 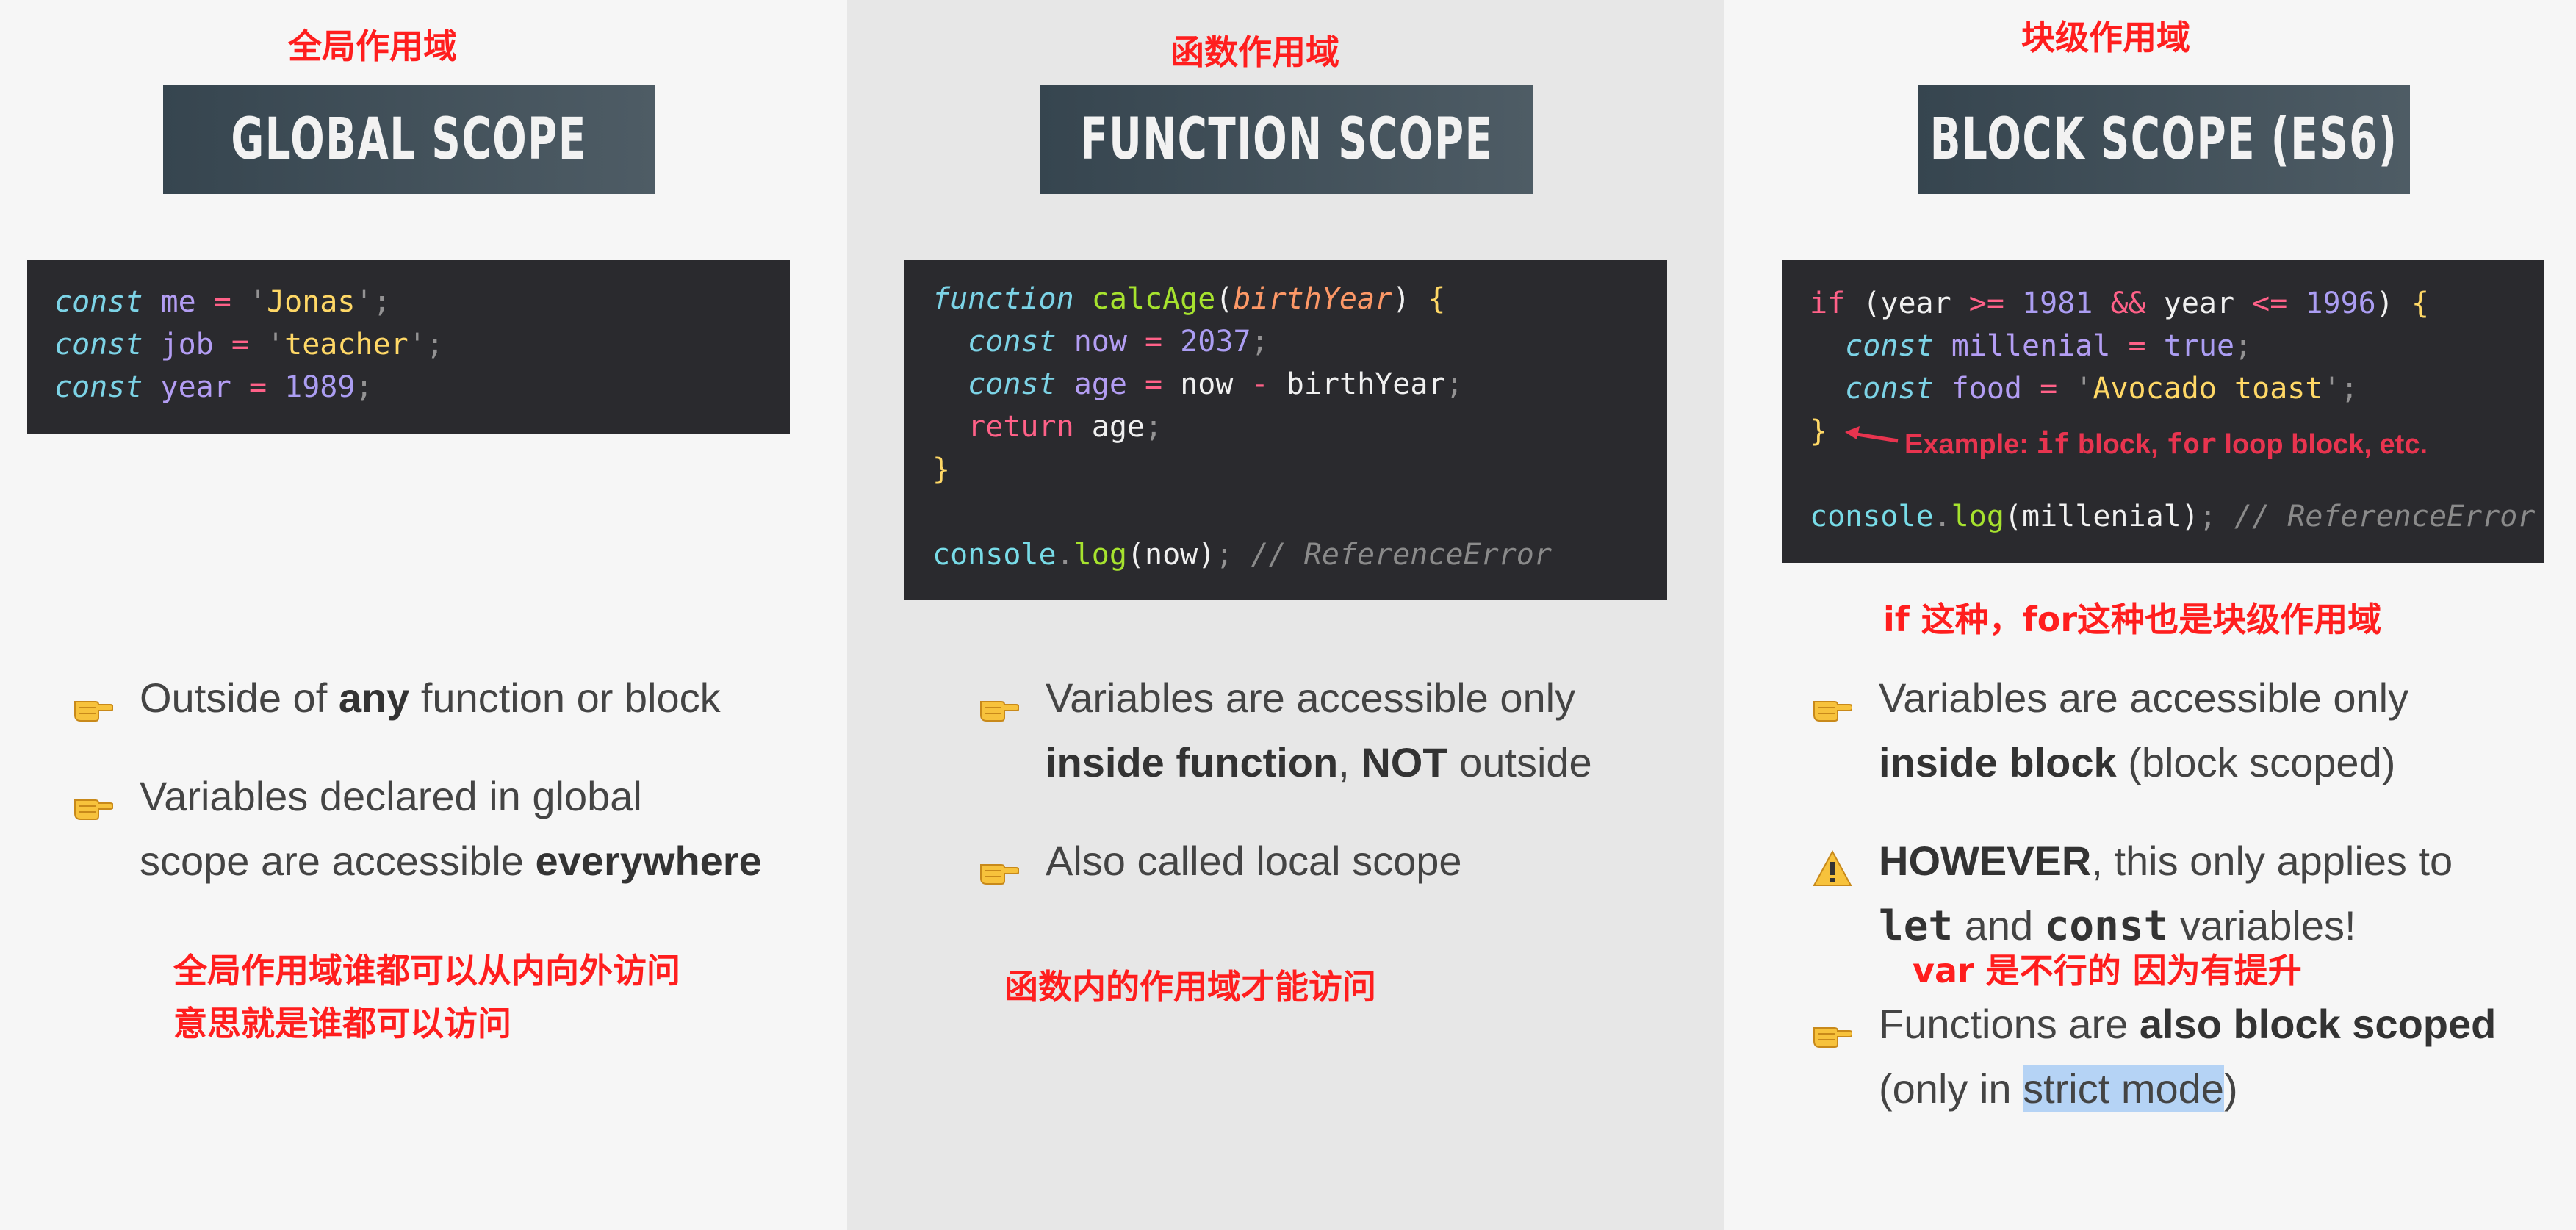 What do you see at coordinates (1190, 987) in the screenshot?
I see `function-scope-note: 函数内的作用域才能访问` at bounding box center [1190, 987].